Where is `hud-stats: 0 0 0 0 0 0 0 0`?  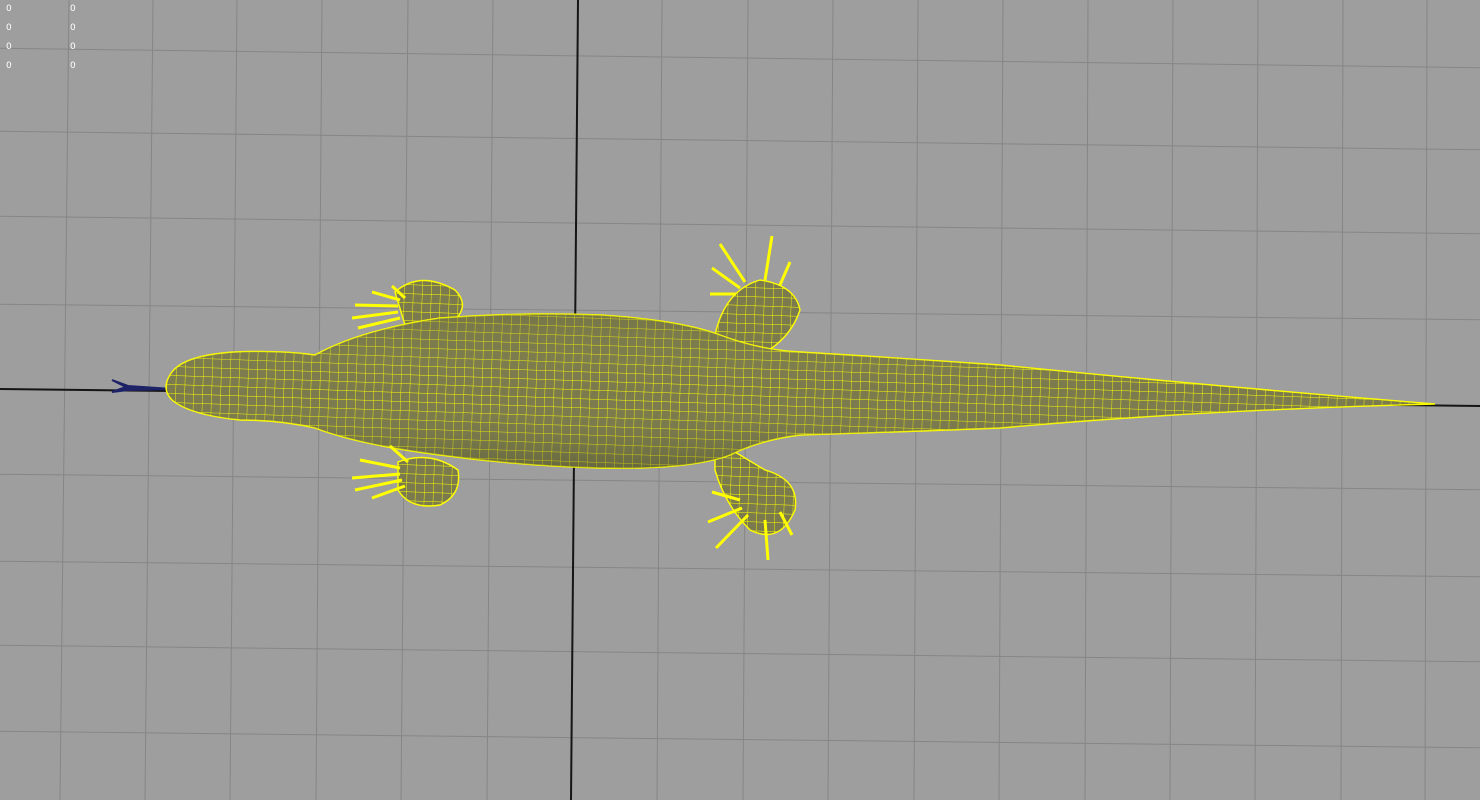
hud-stats: 0 0 0 0 0 0 0 0 is located at coordinates (48, 38).